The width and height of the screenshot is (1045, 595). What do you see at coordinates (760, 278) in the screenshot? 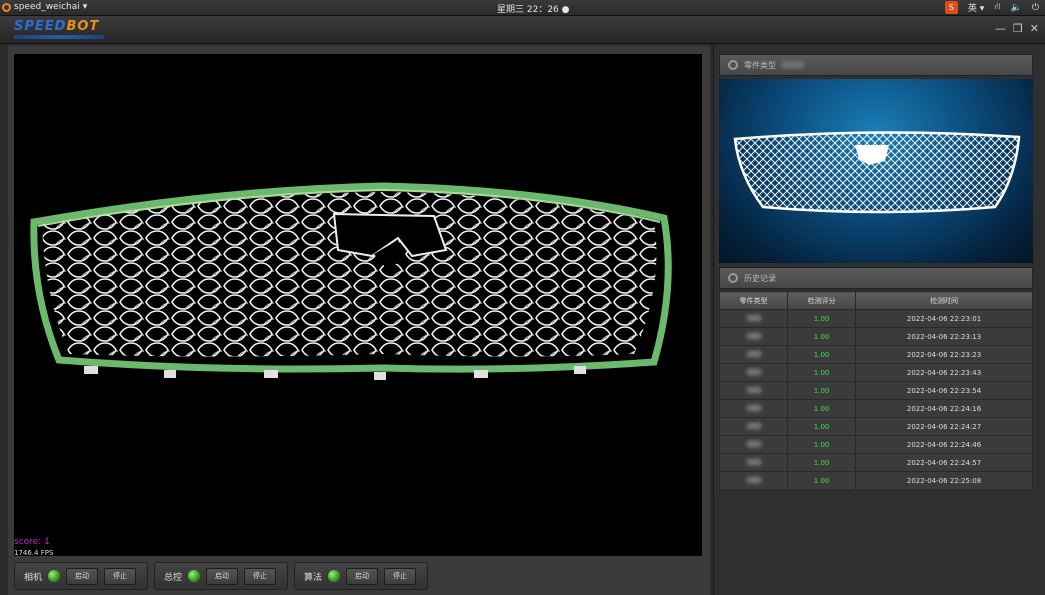
I see `history-title: 历史记录` at bounding box center [760, 278].